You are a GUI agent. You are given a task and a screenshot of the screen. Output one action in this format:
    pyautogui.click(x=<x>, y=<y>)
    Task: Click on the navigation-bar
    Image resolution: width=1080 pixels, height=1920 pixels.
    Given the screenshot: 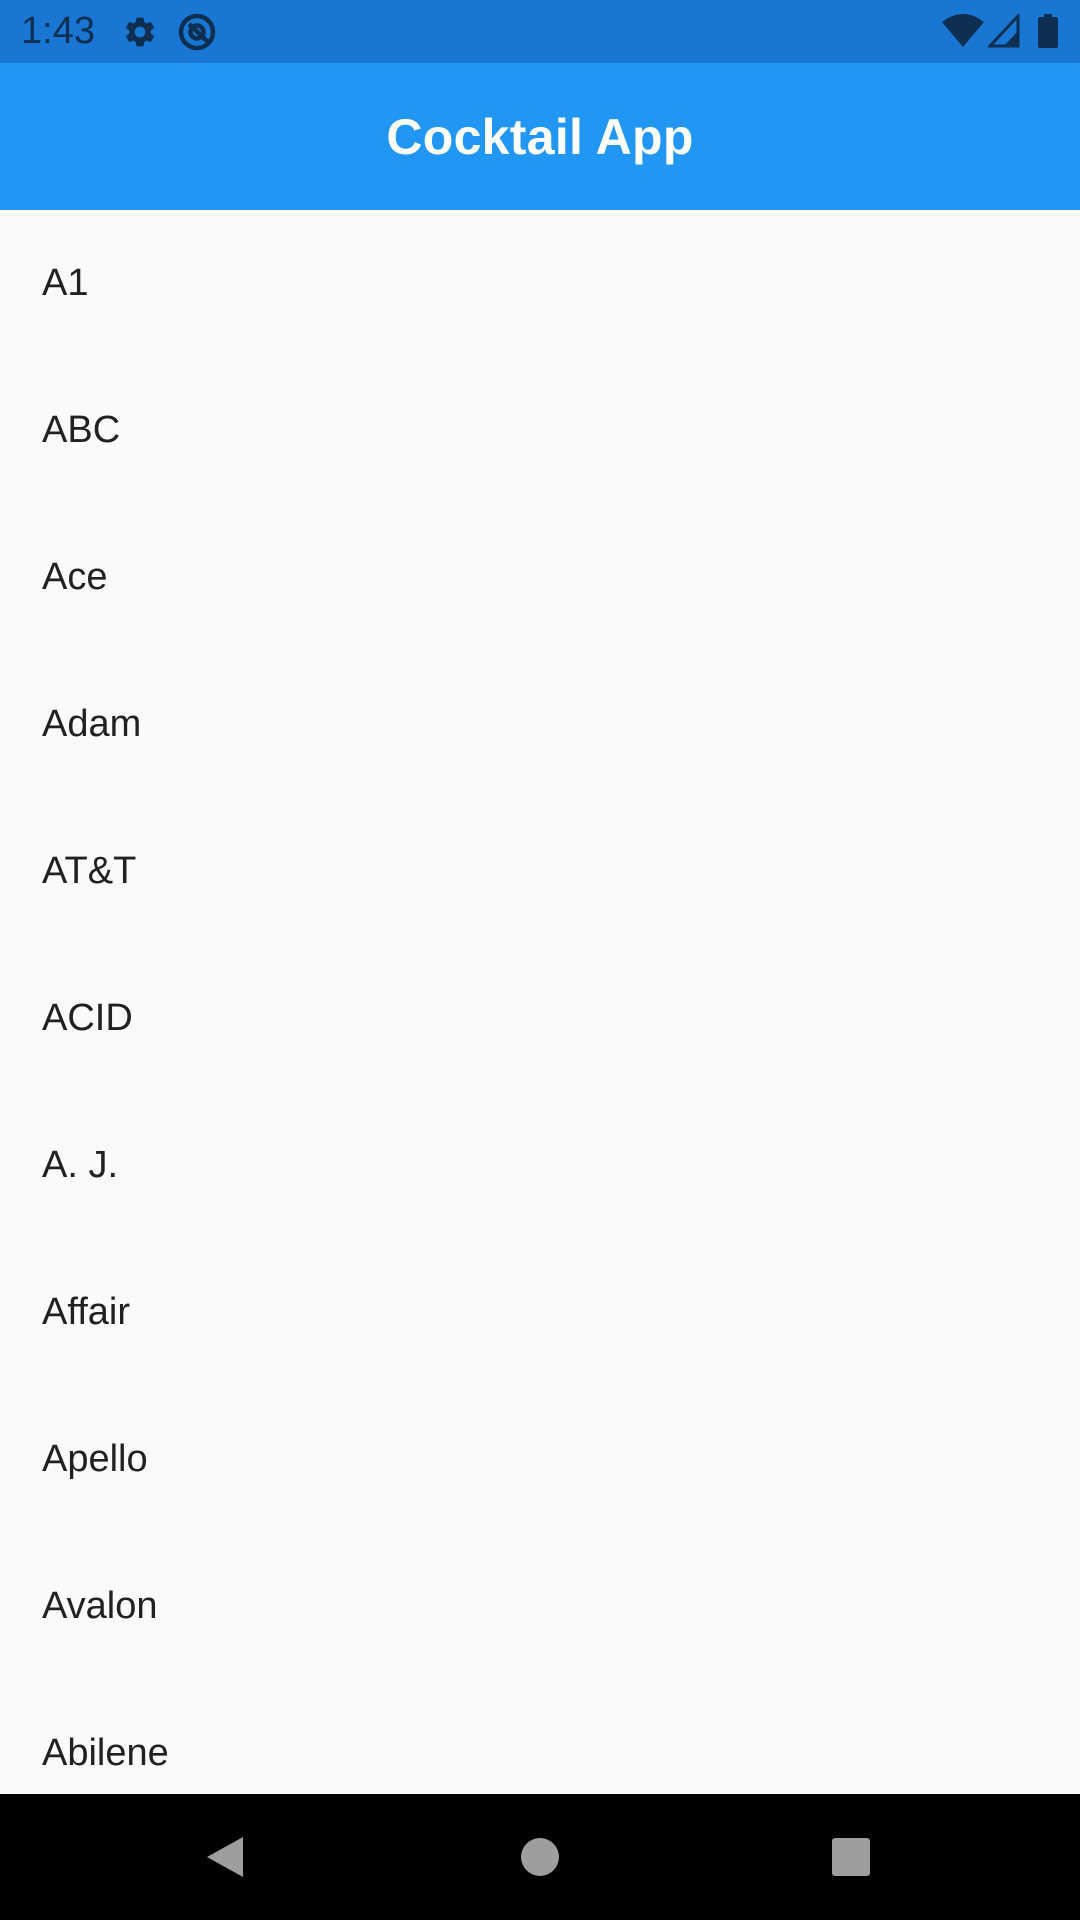 What is the action you would take?
    pyautogui.click(x=540, y=1857)
    